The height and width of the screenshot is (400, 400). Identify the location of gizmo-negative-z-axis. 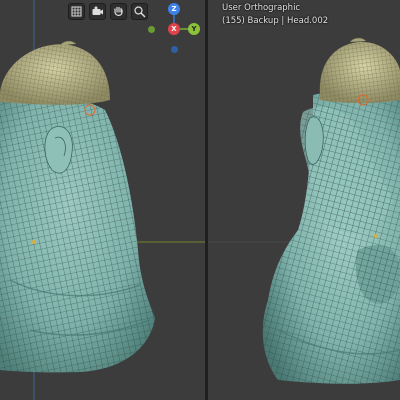
(174, 49).